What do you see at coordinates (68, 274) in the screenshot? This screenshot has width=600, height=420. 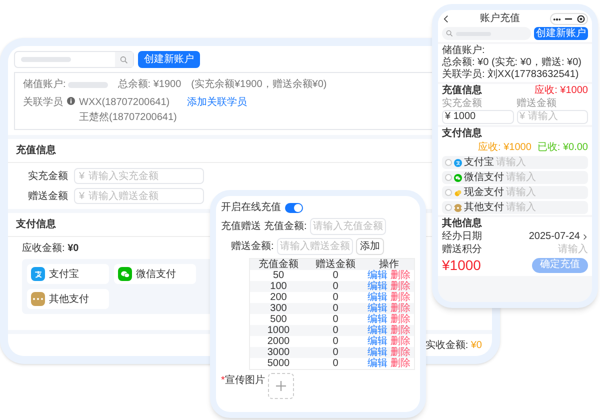 I see `payment-method-option: 支付宝` at bounding box center [68, 274].